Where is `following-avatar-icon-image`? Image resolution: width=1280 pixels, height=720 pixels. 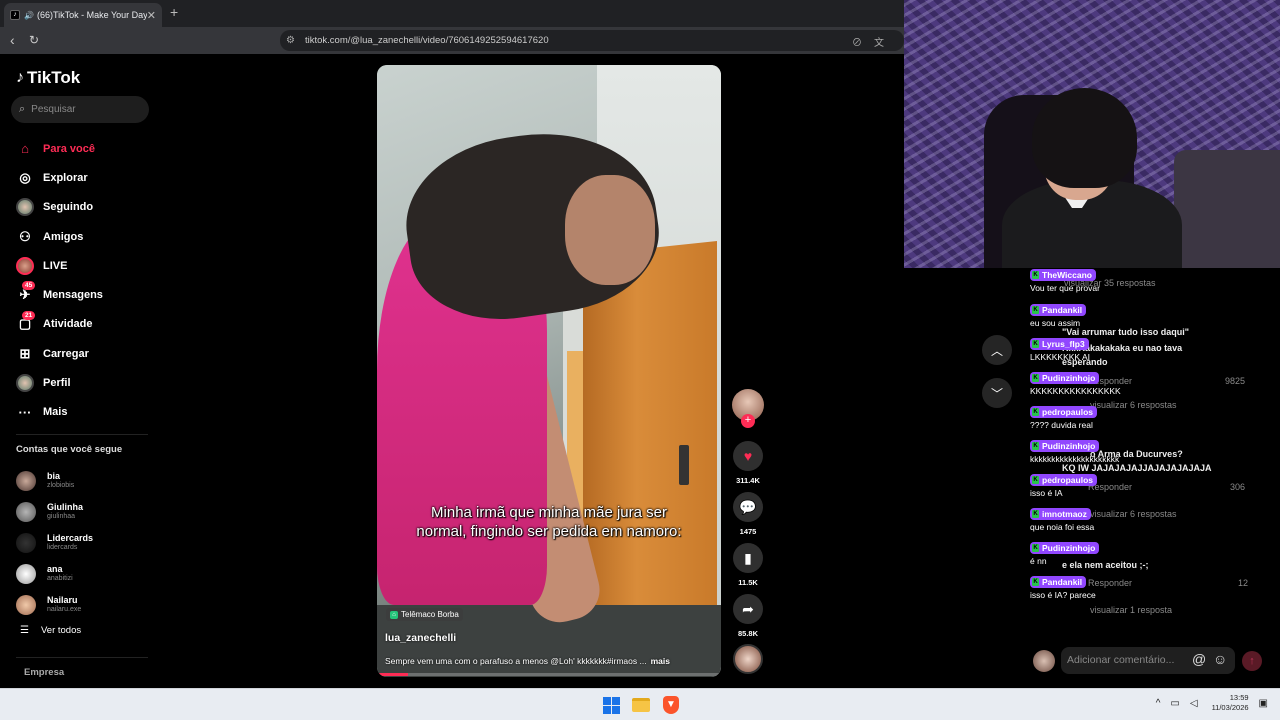
following-avatar-icon-image is located at coordinates (25, 207).